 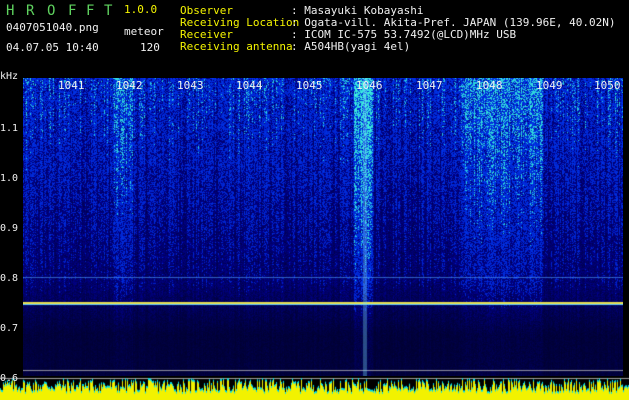 What do you see at coordinates (30, 11) in the screenshot?
I see `logo-letter: R` at bounding box center [30, 11].